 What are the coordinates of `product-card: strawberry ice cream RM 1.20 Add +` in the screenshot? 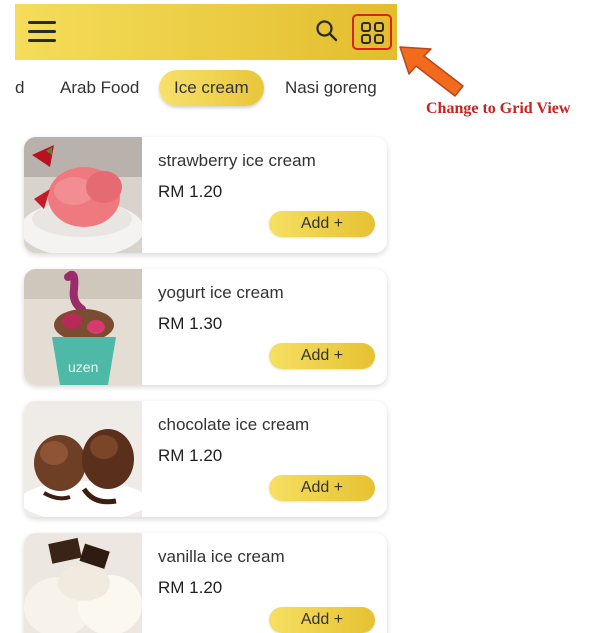 It's located at (205, 195).